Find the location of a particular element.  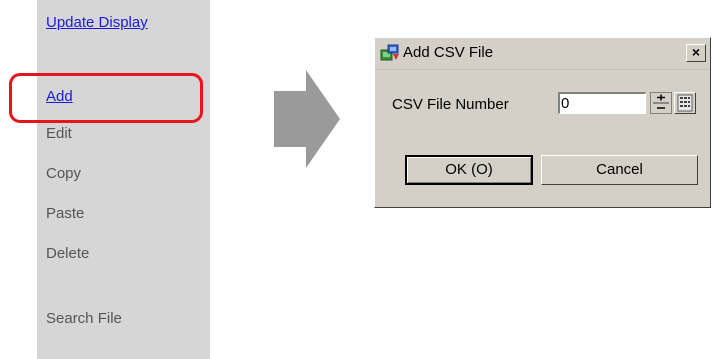

paste-item: Paste is located at coordinates (65, 213).